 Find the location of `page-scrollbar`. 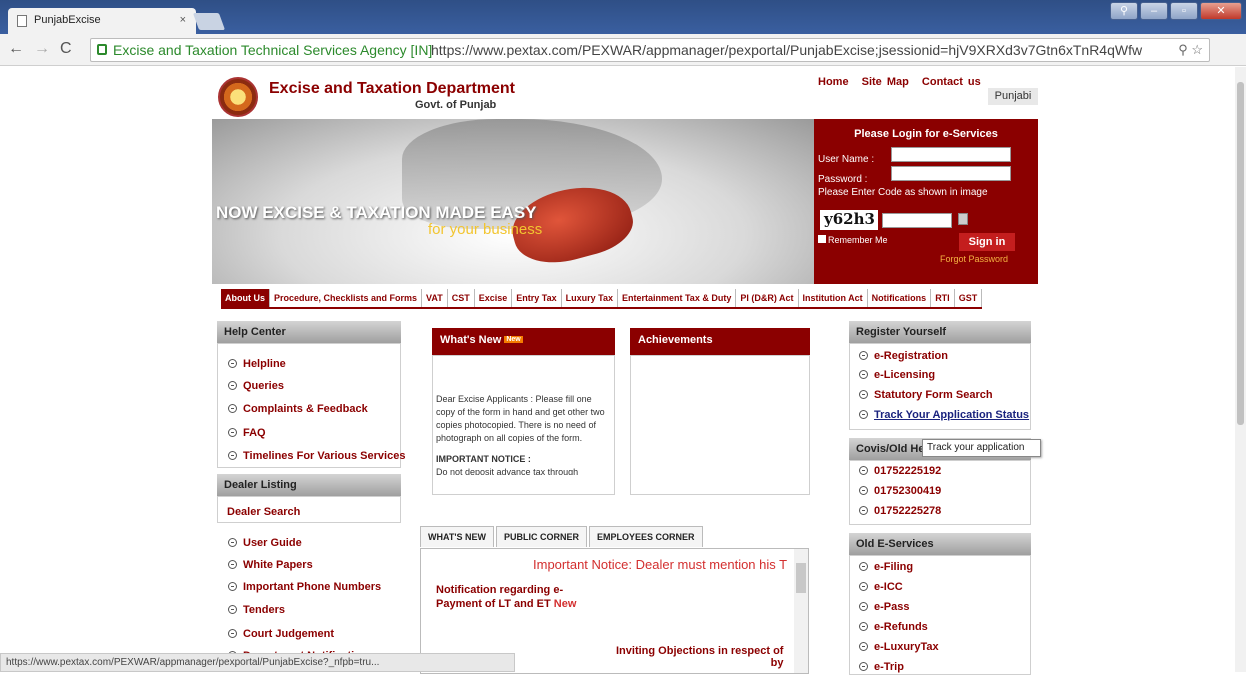

page-scrollbar is located at coordinates (1240, 369).